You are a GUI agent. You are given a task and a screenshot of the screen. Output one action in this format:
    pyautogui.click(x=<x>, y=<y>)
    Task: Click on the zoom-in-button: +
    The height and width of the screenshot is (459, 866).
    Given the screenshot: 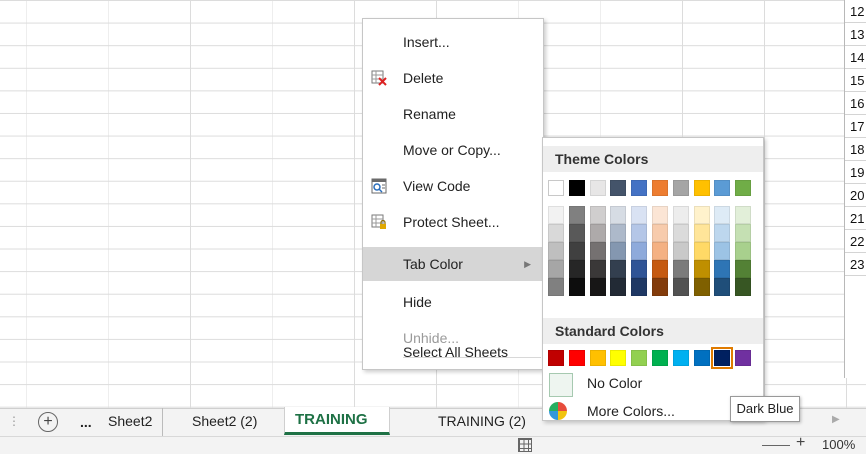 What is the action you would take?
    pyautogui.click(x=800, y=443)
    